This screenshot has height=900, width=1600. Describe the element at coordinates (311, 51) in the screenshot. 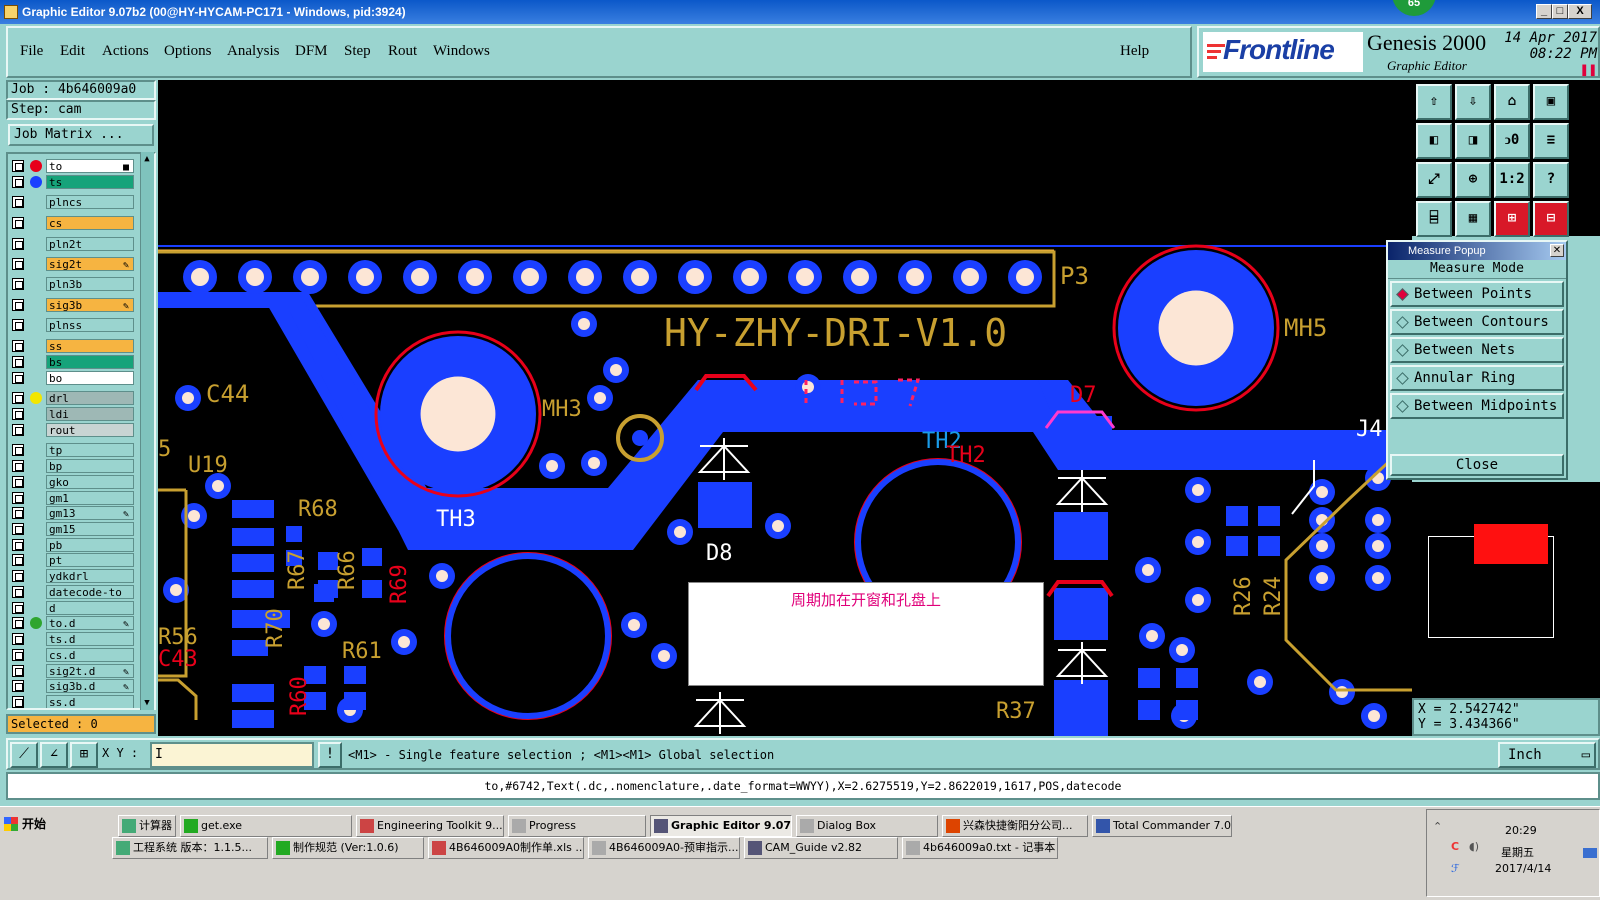

I see `menu-dfm: DFM` at that location.